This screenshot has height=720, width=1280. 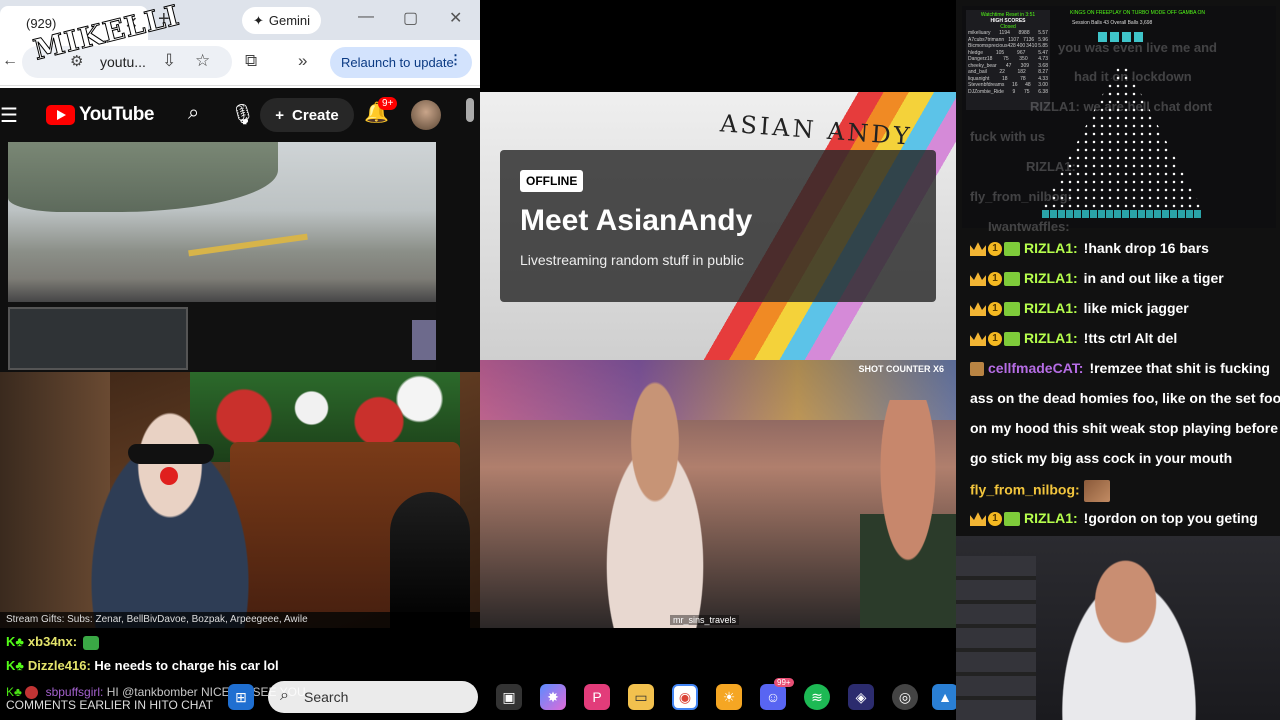 What do you see at coordinates (241, 697) in the screenshot?
I see `windows-start-icon: ⊞` at bounding box center [241, 697].